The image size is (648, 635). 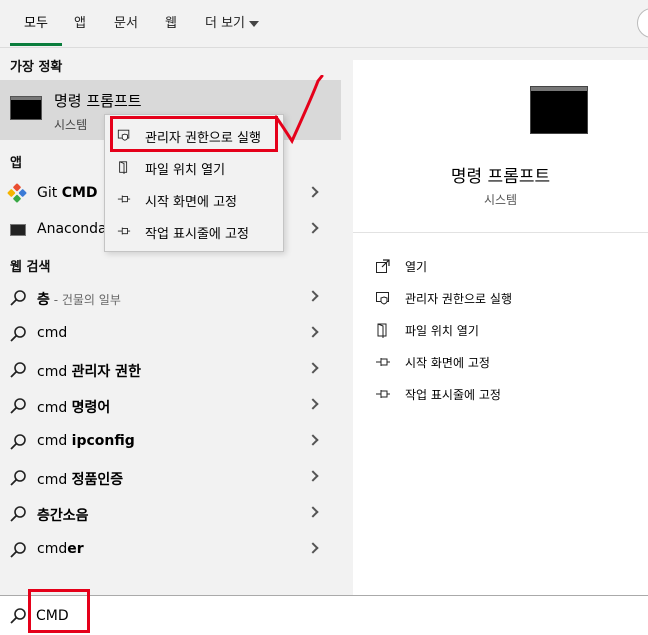 What do you see at coordinates (170, 370) in the screenshot?
I see `web-result-item: cmd 관리자 권한` at bounding box center [170, 370].